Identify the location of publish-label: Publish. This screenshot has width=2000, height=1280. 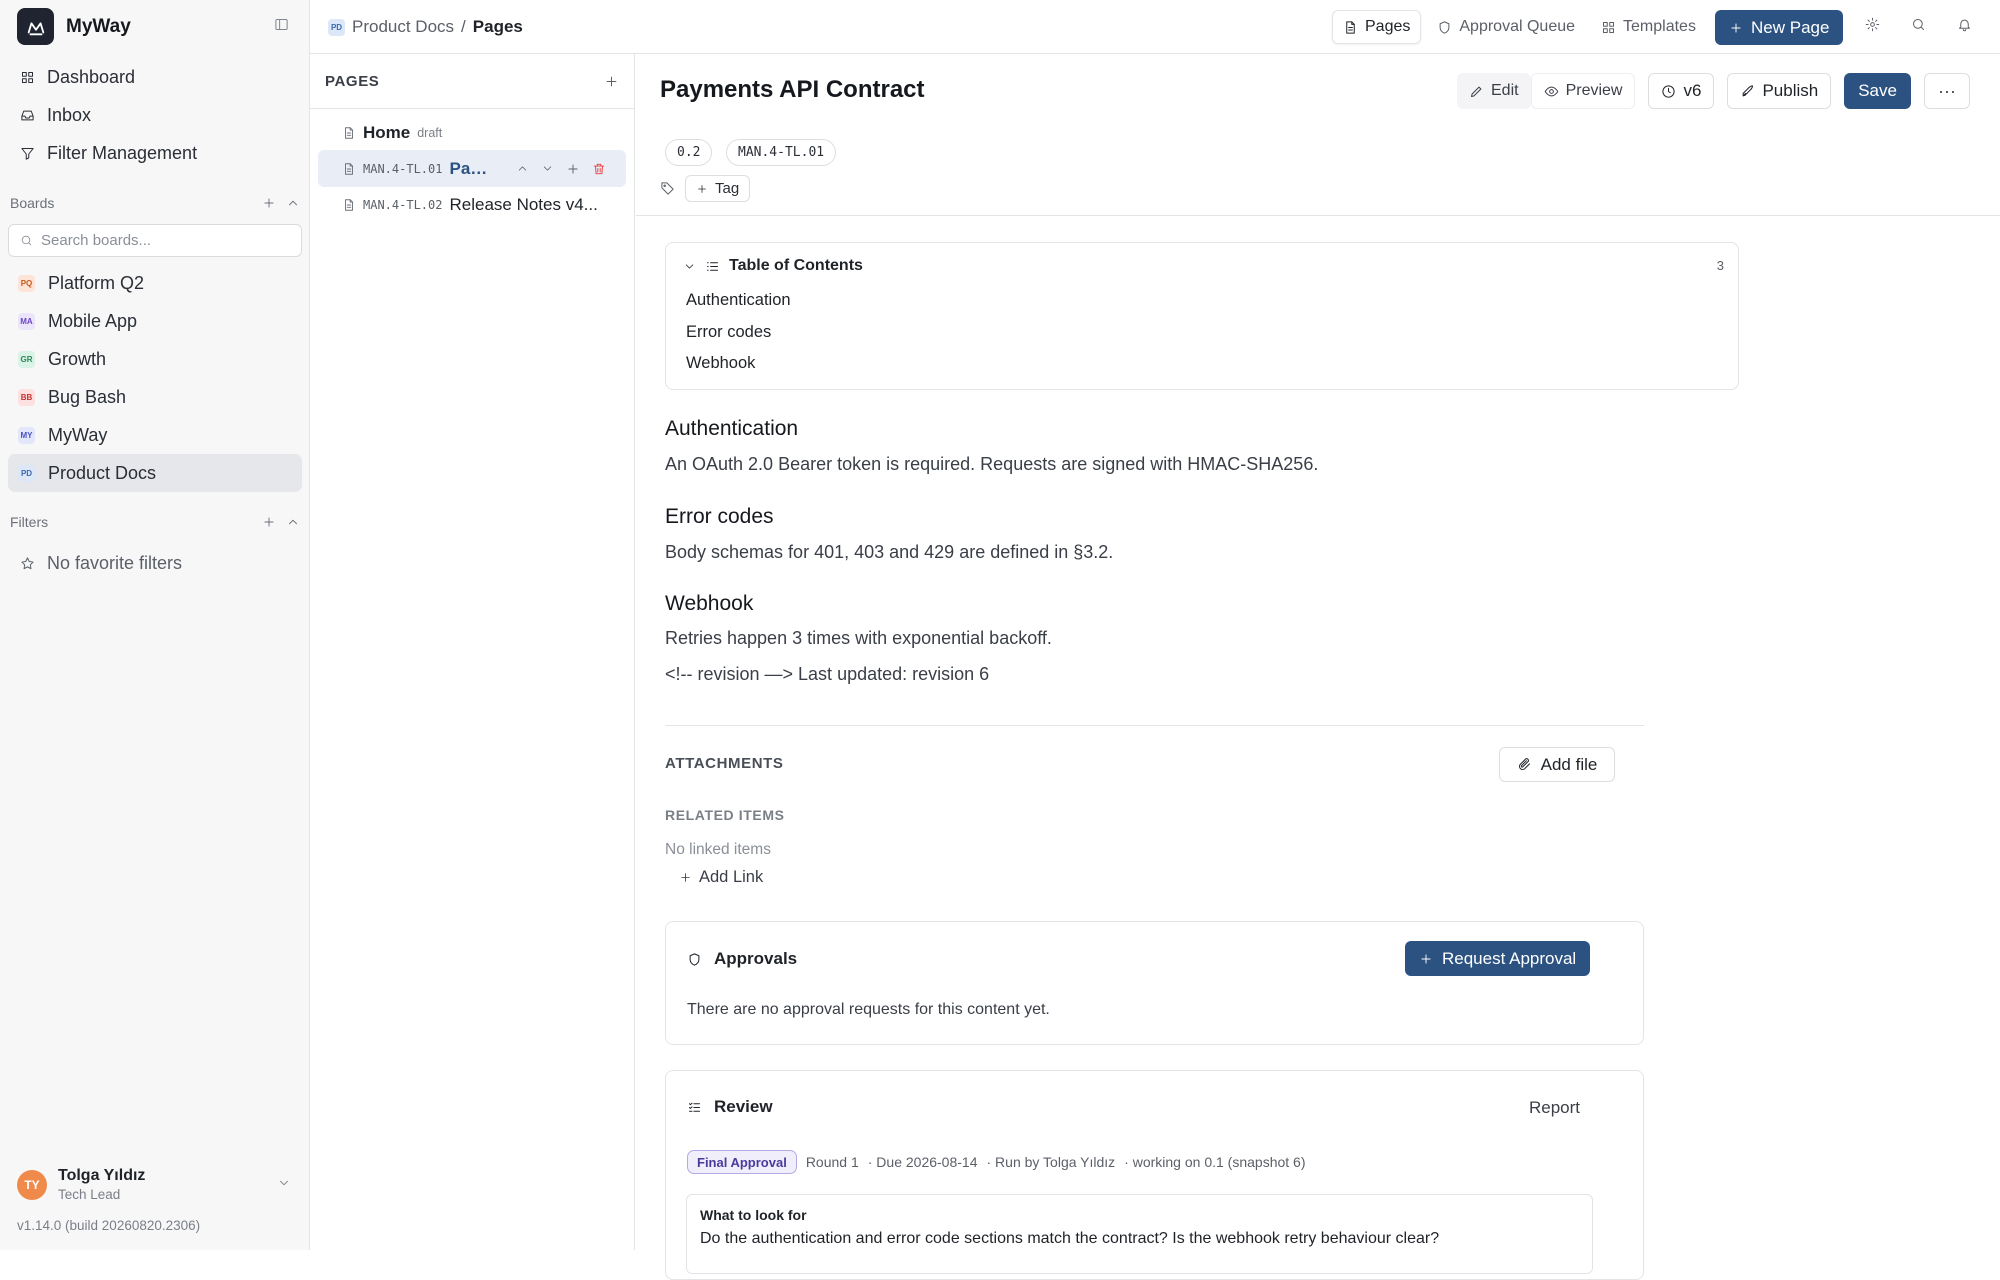
(1790, 90).